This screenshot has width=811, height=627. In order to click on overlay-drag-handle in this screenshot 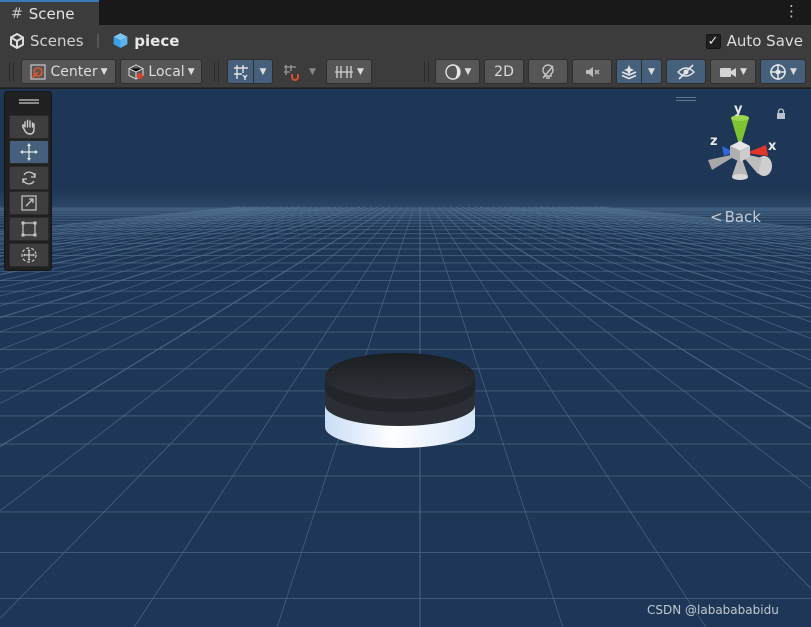, I will do `click(29, 101)`.